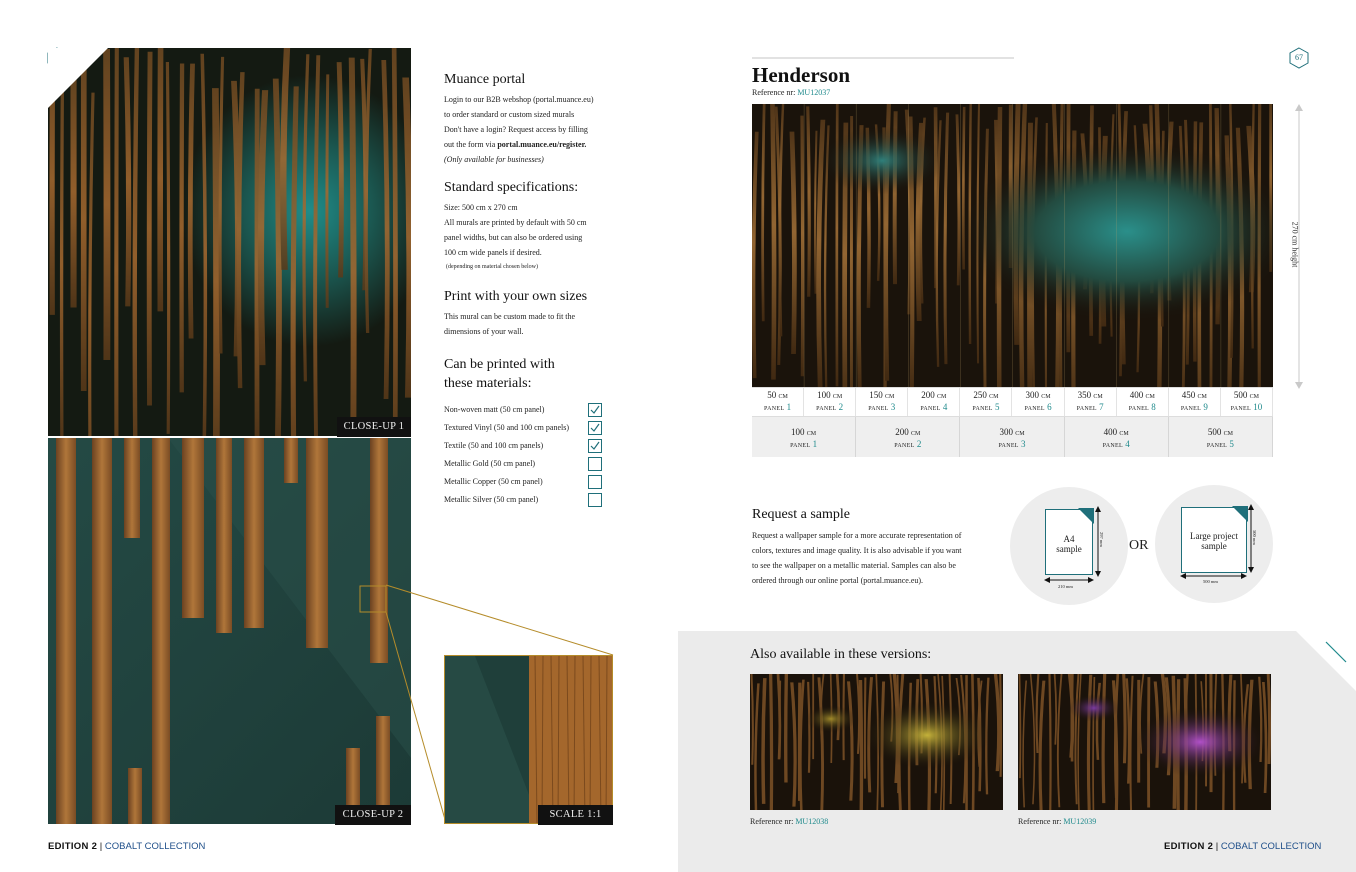  Describe the element at coordinates (1242, 846) in the screenshot. I see `right-footer: EDITION 2 | COBALT COLLECTION` at that location.